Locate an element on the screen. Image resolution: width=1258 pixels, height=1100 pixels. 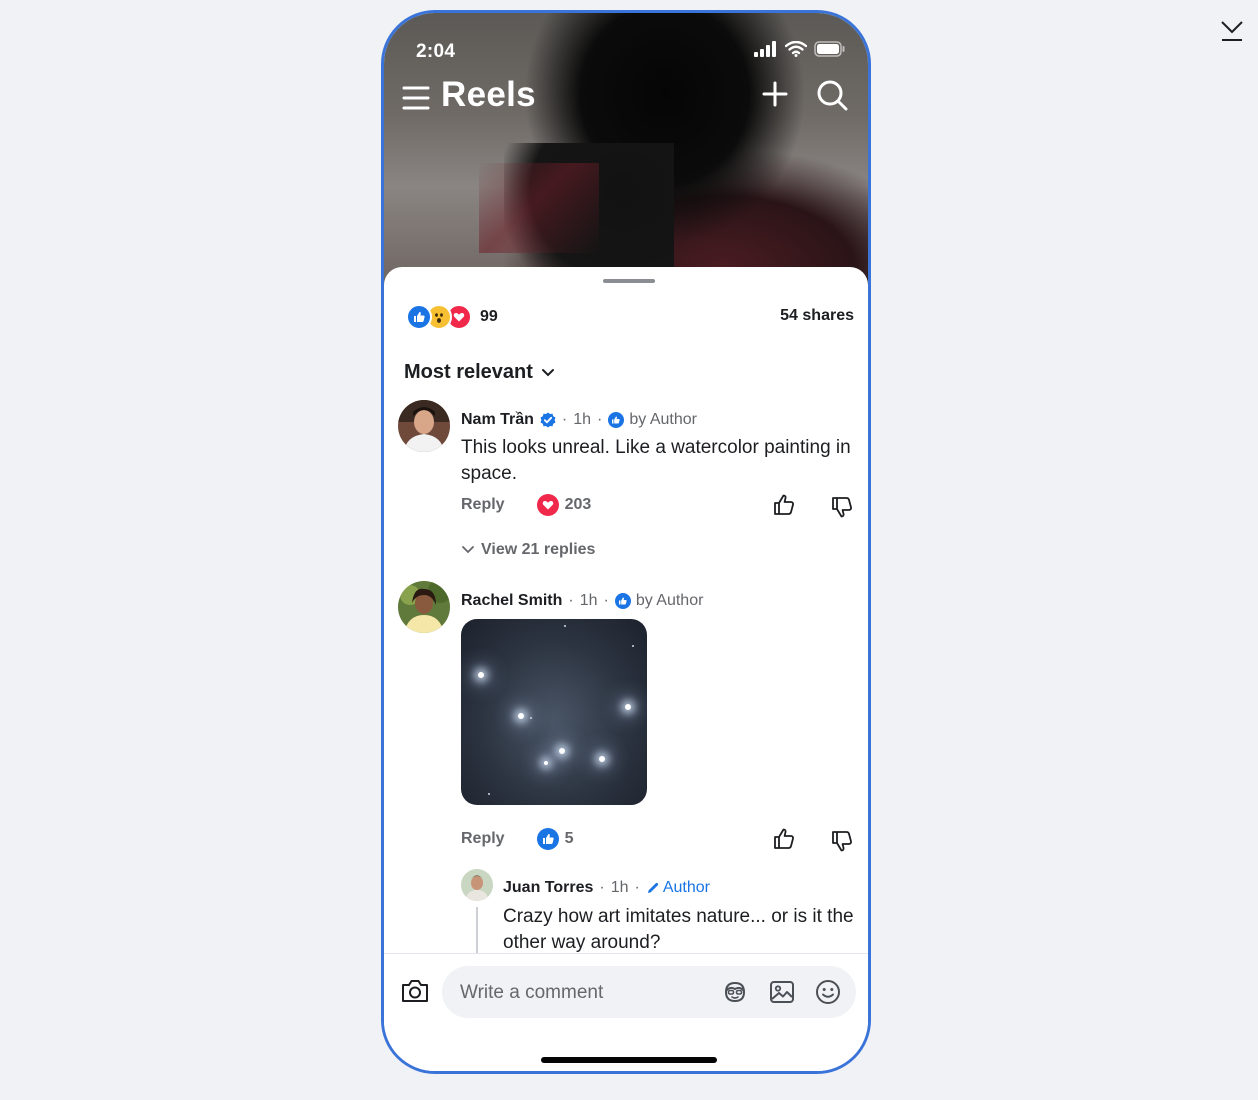
video-detail is located at coordinates (539, 208).